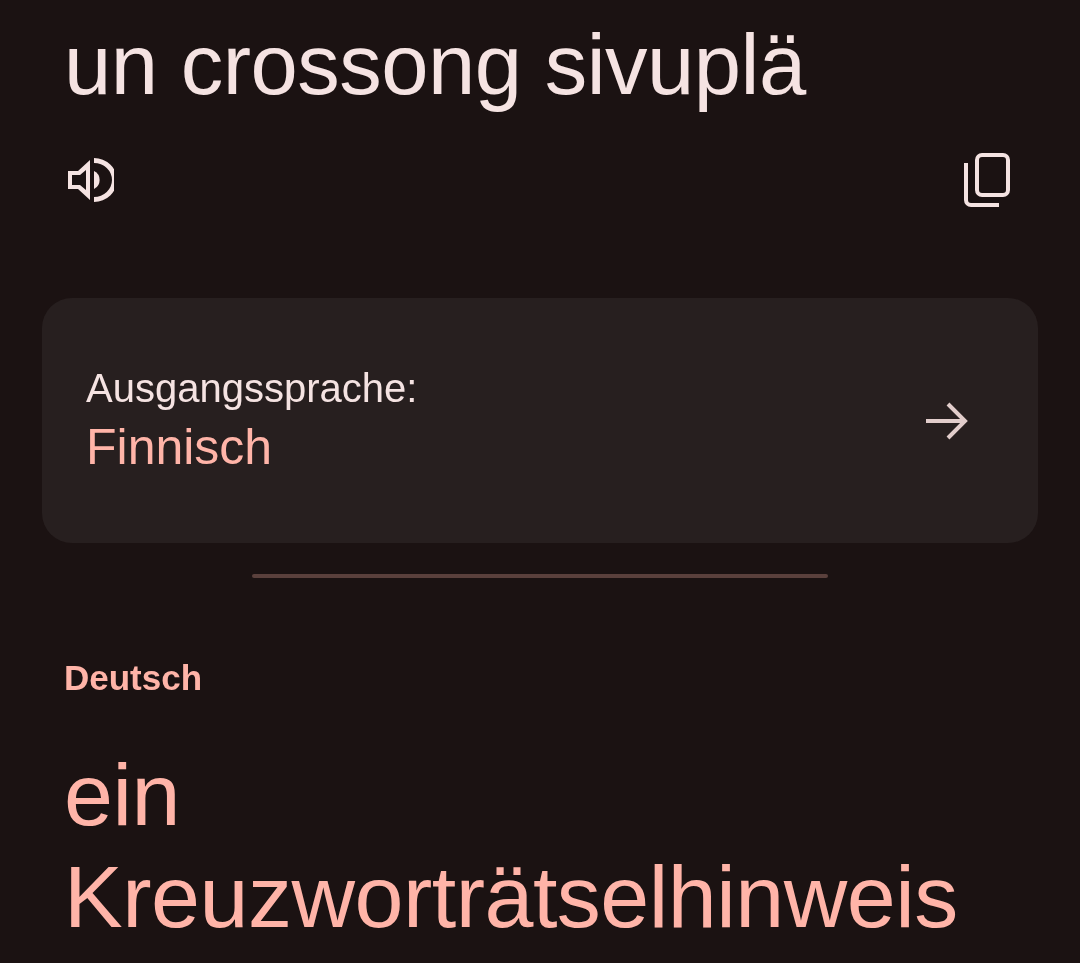 Image resolution: width=1080 pixels, height=963 pixels. I want to click on speaker-button, so click(90, 180).